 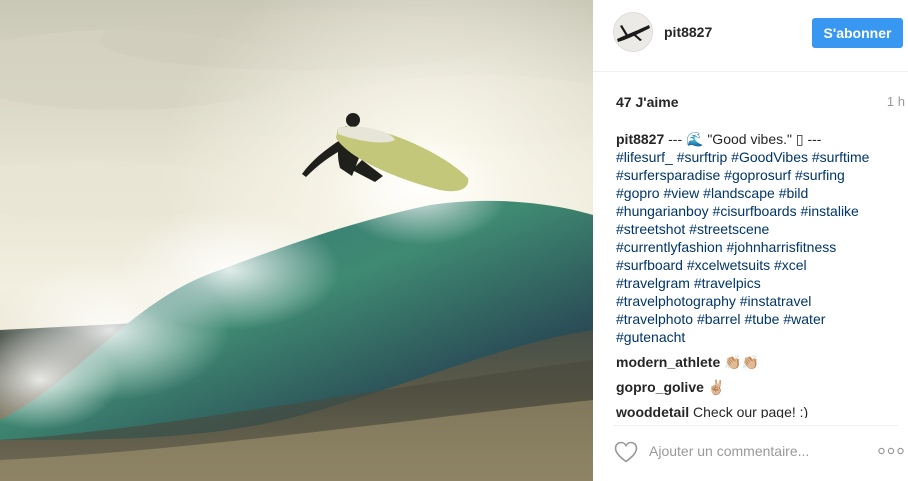 What do you see at coordinates (729, 229) in the screenshot?
I see `hashtag-link: #streetscene` at bounding box center [729, 229].